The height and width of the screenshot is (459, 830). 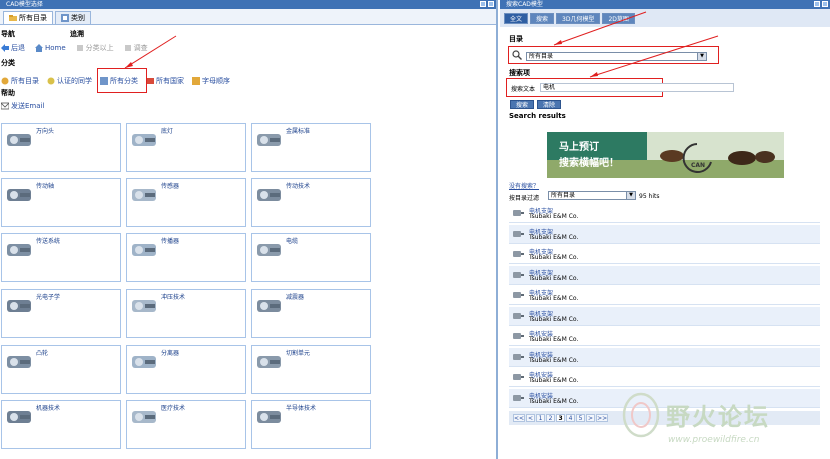 I want to click on back-link-label: 后退, so click(x=18, y=48).